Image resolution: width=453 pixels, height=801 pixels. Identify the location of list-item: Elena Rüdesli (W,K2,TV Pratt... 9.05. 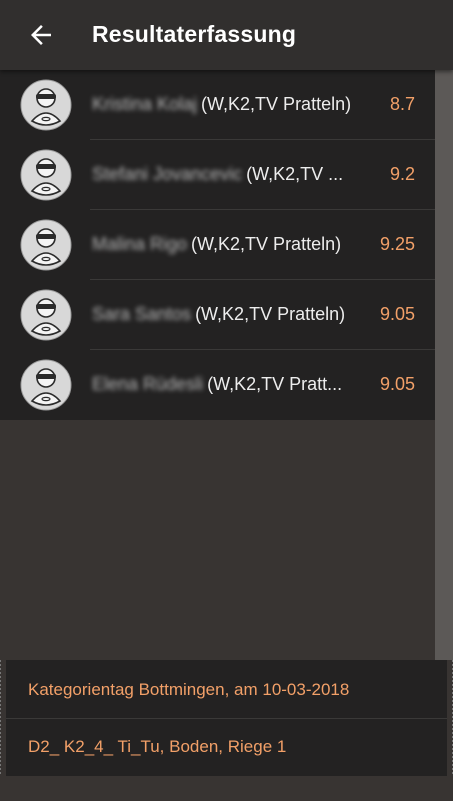
(217, 385).